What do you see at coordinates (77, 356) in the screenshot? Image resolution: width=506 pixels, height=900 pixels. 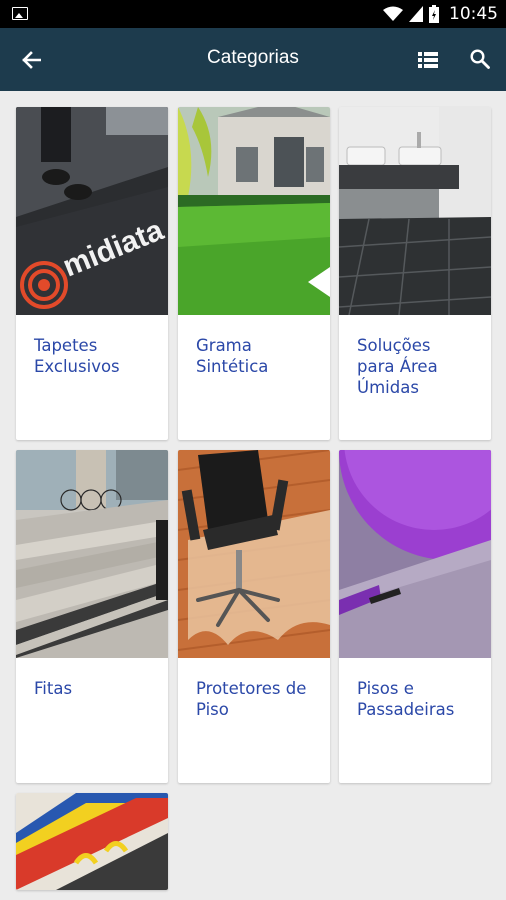 I see `category-label: Tapetes Exclusivos` at bounding box center [77, 356].